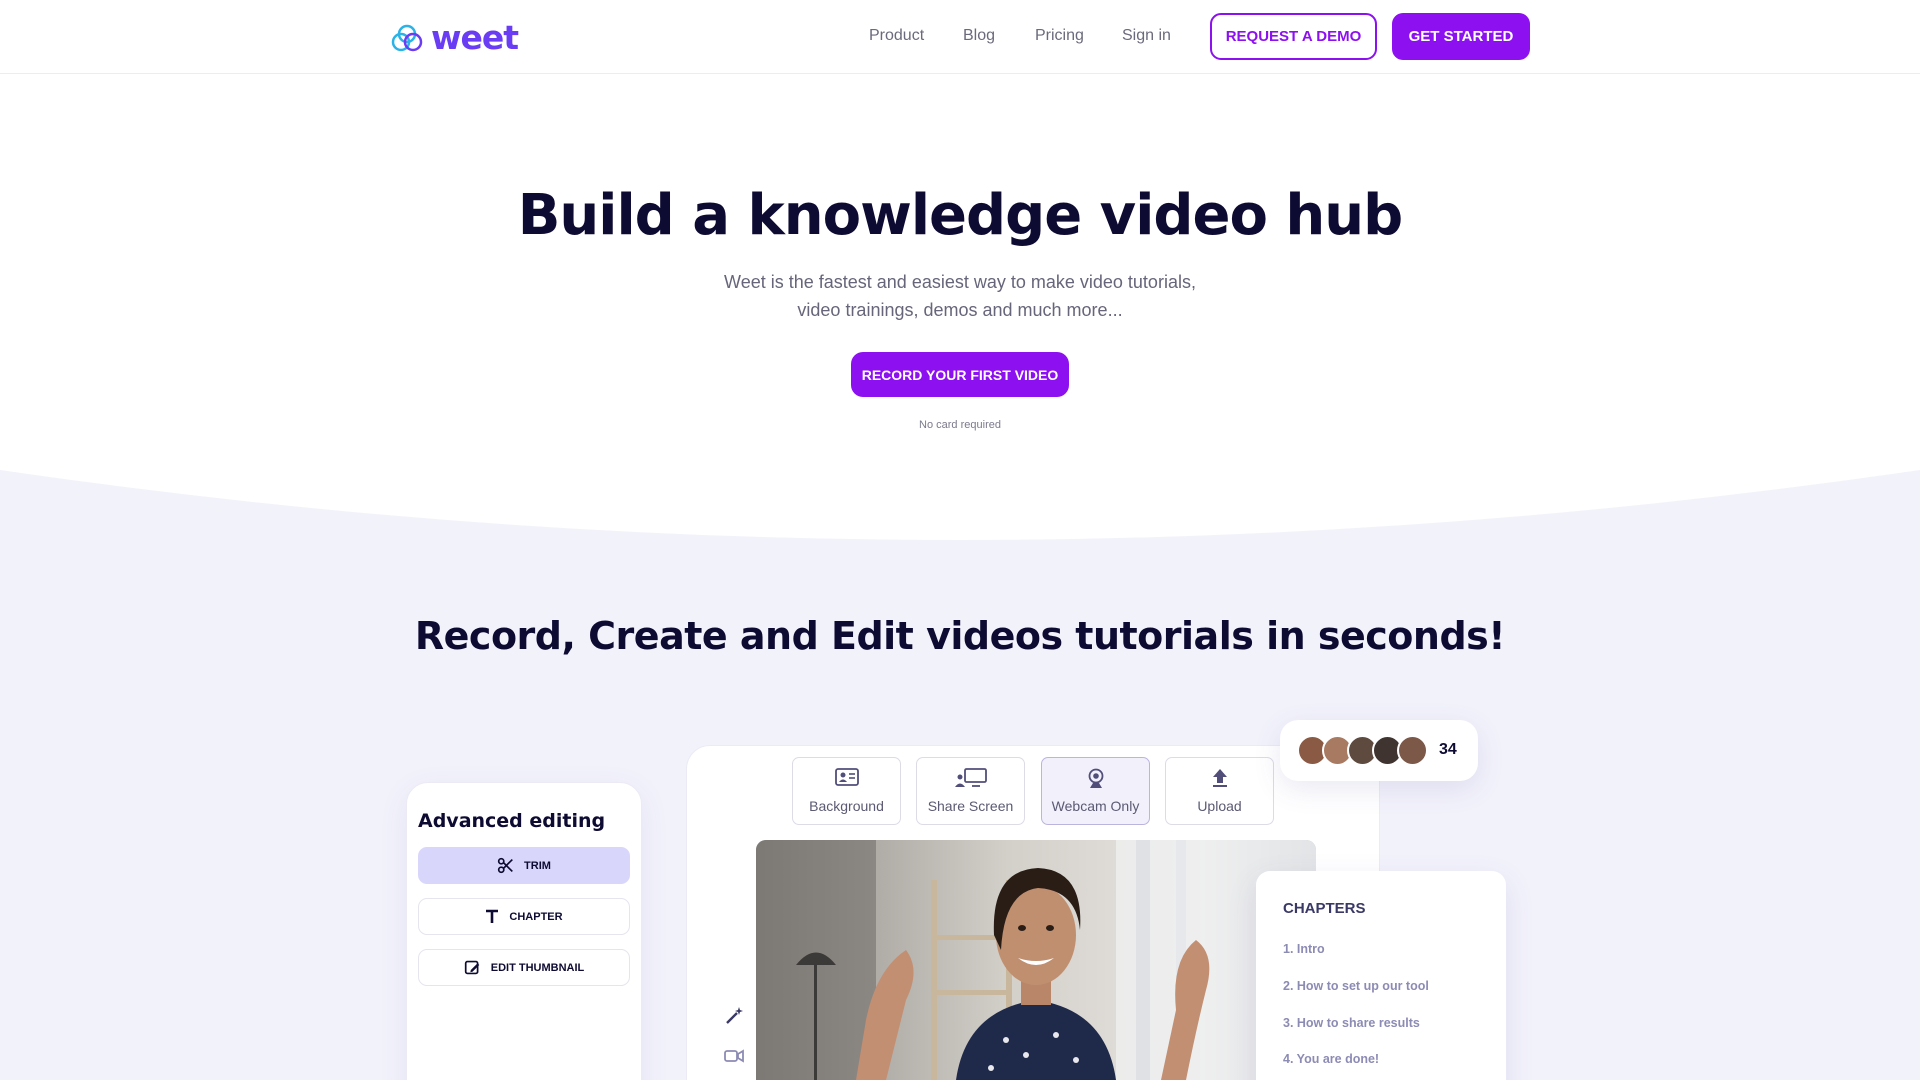 The height and width of the screenshot is (1080, 1920). What do you see at coordinates (472, 967) in the screenshot?
I see `edit-thumbnail-icon` at bounding box center [472, 967].